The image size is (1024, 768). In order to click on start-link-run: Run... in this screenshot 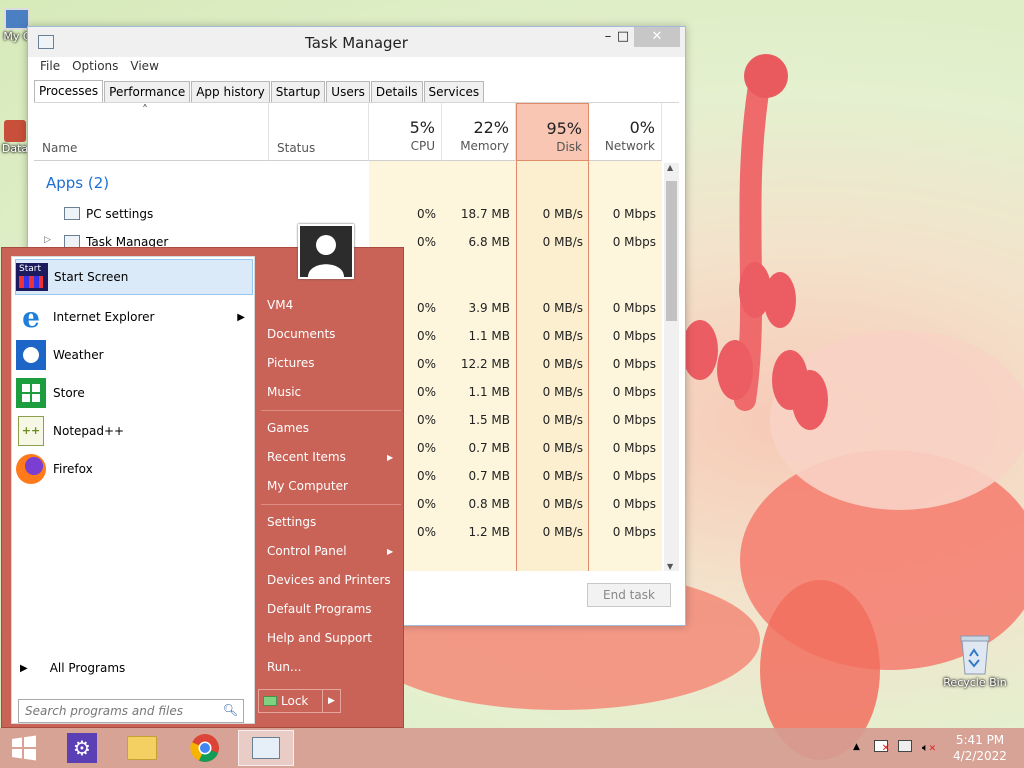, I will do `click(284, 667)`.